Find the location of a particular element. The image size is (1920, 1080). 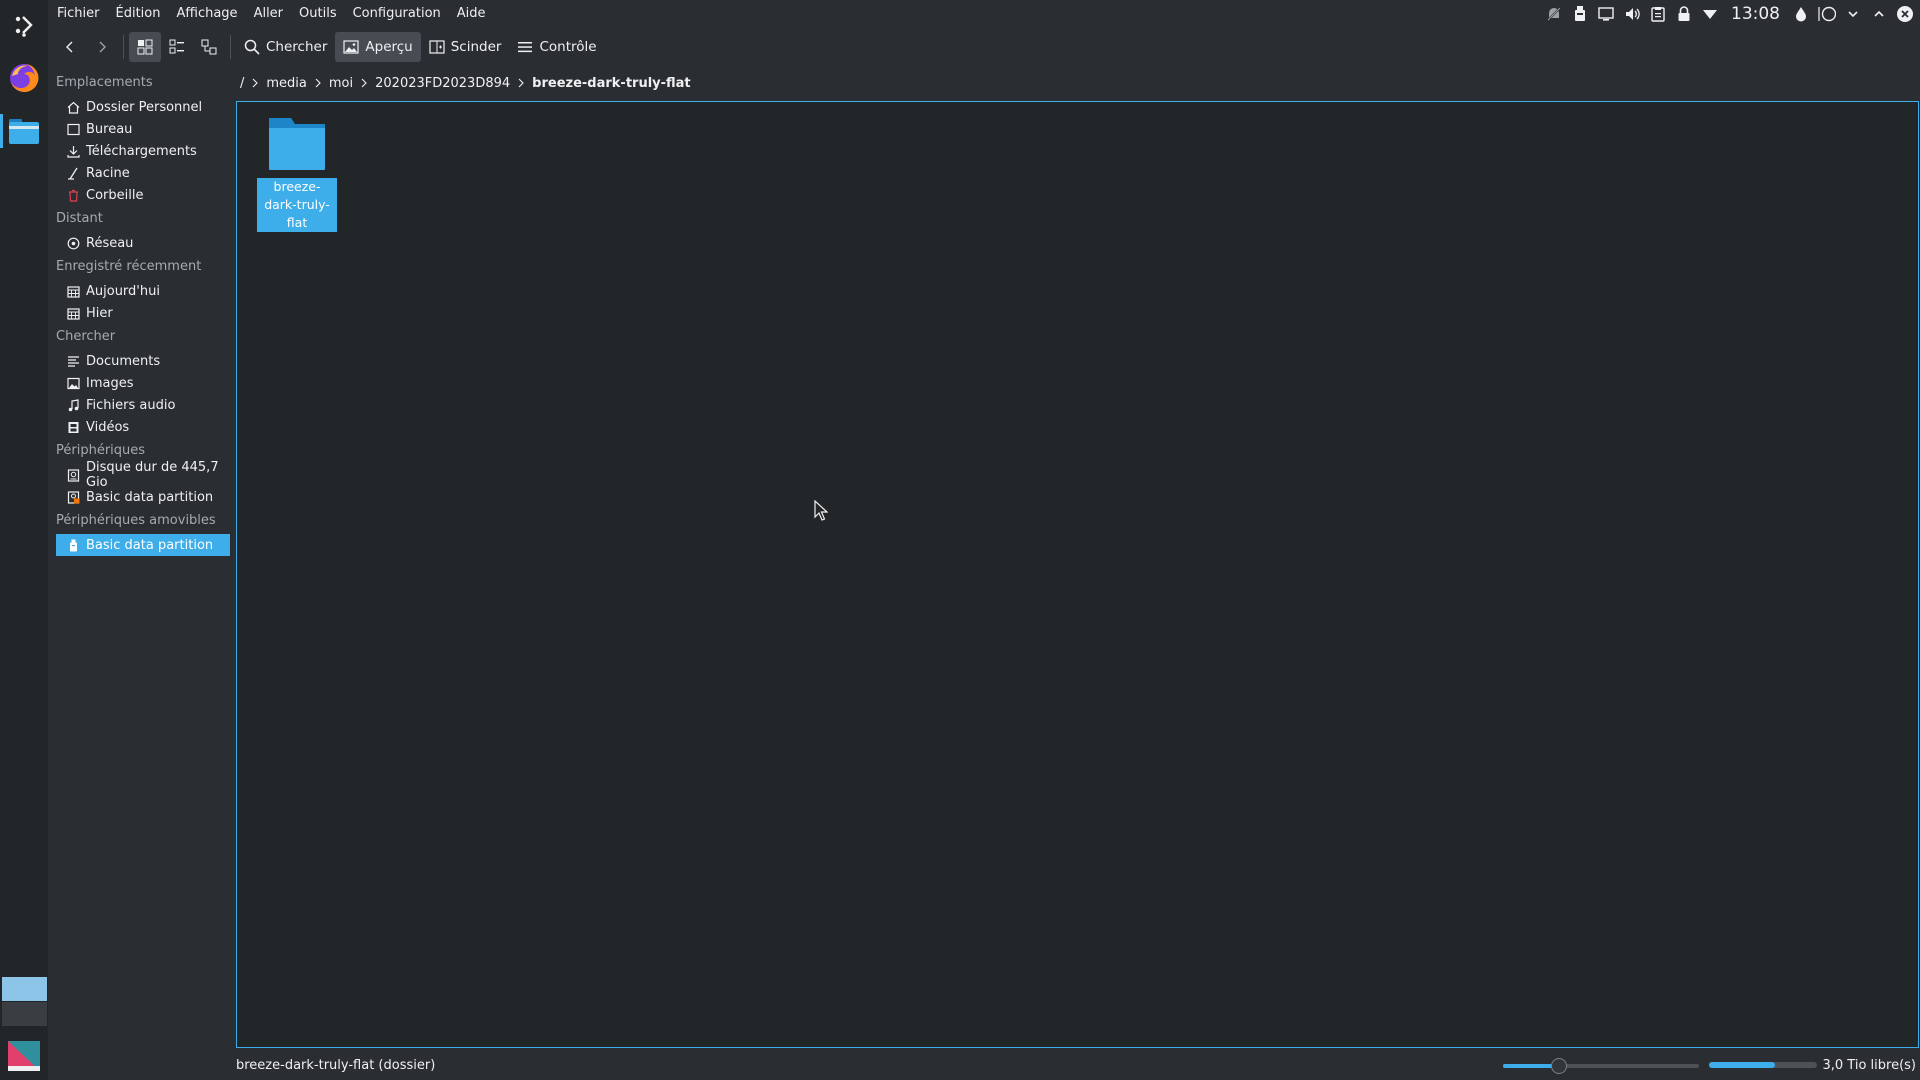

zoom-slider-handle is located at coordinates (1559, 1066).